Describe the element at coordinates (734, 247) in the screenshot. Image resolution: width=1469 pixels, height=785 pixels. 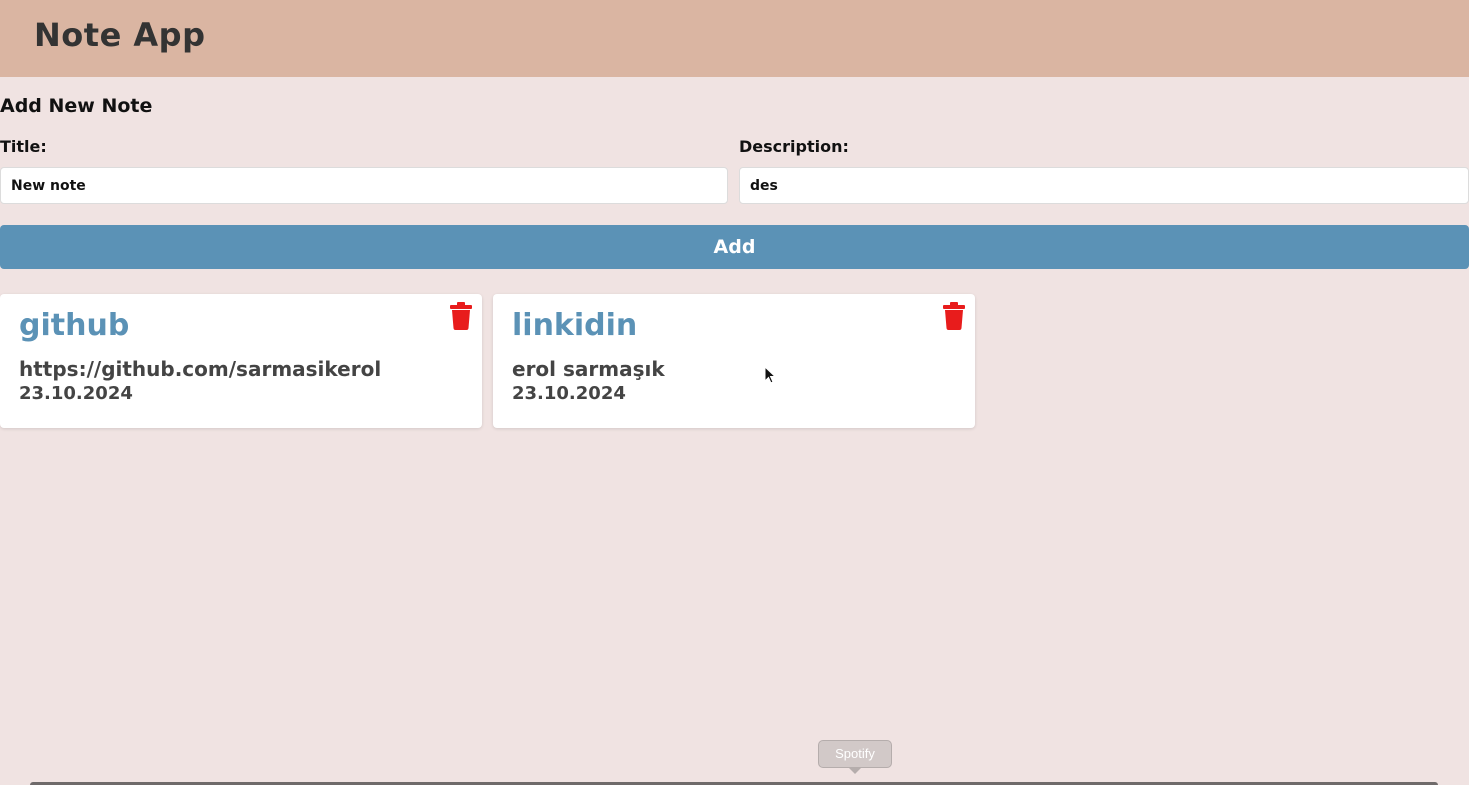
I see `add-button: Add` at that location.